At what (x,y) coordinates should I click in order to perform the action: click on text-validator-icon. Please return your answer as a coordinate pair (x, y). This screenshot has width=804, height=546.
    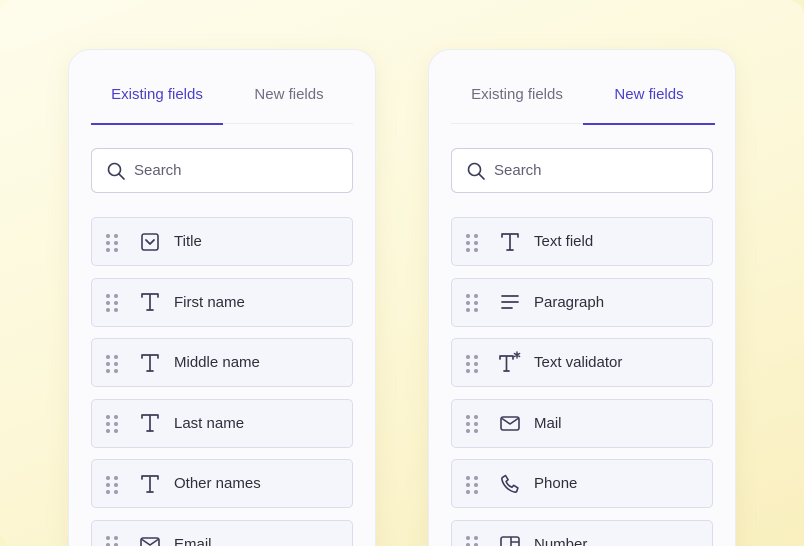
    Looking at the image, I should click on (510, 362).